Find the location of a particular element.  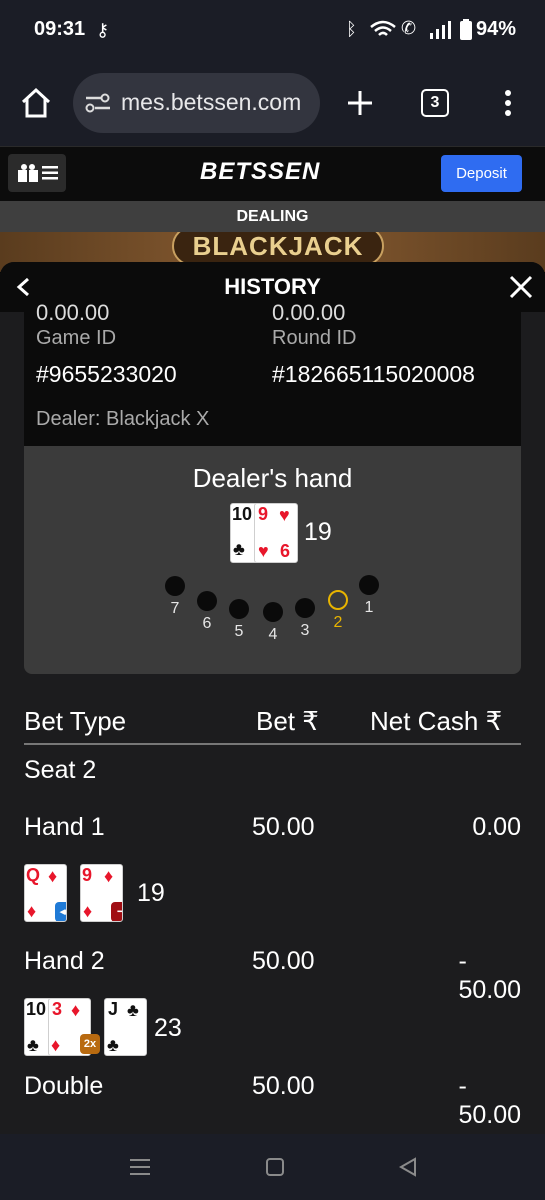

gift-icon is located at coordinates (28, 173).